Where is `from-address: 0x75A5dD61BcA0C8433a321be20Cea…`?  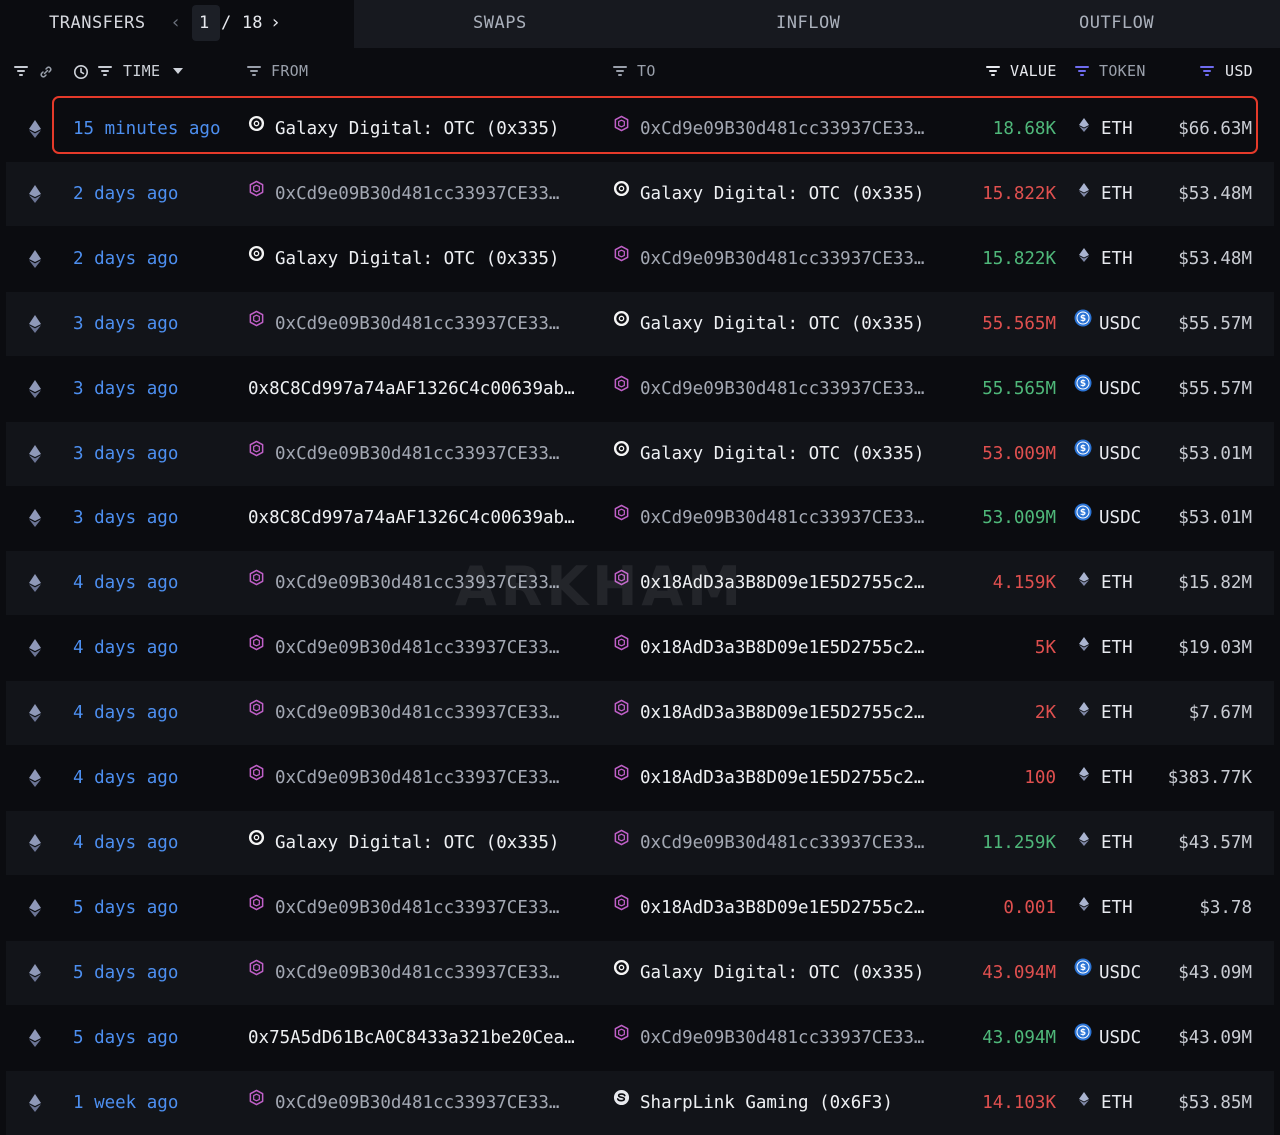
from-address: 0x75A5dD61BcA0C8433a321be20Cea… is located at coordinates (411, 1038).